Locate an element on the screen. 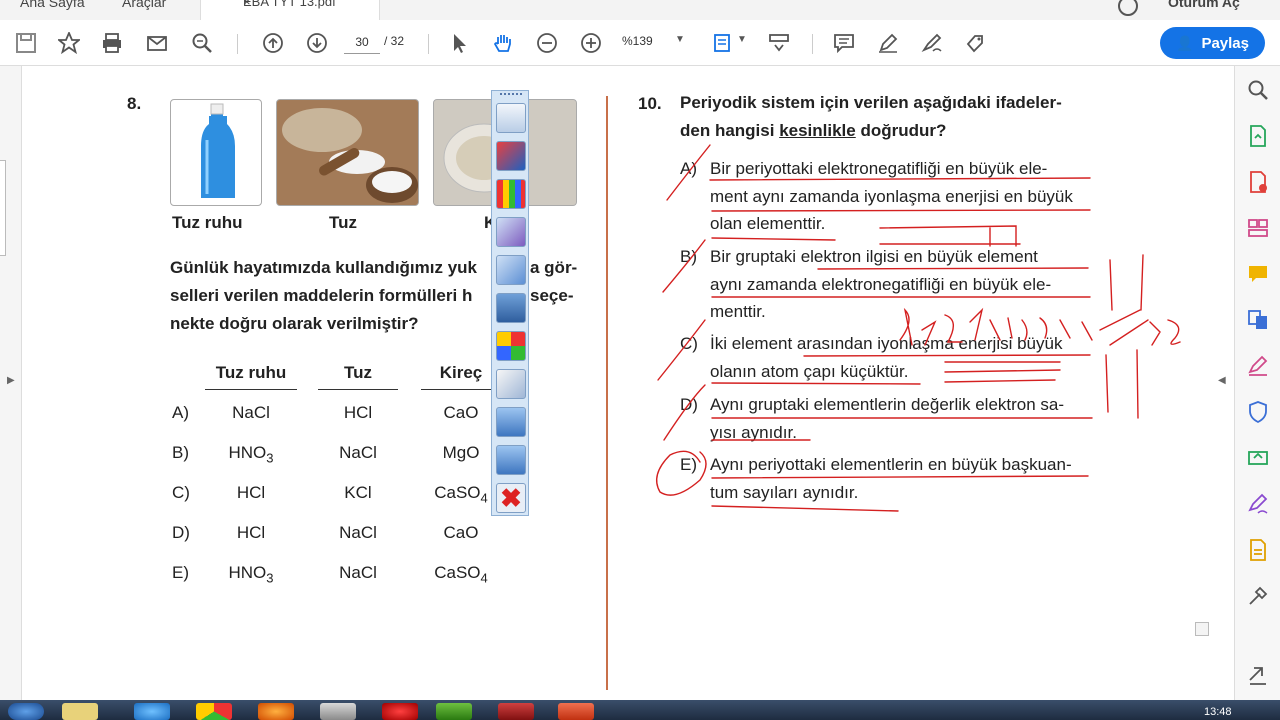  acrobat-icon is located at coordinates (516, 711).